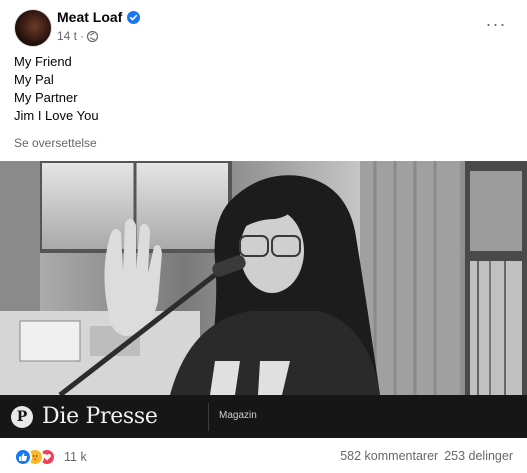  What do you see at coordinates (478, 456) in the screenshot?
I see `shares-count: 253 delinger` at bounding box center [478, 456].